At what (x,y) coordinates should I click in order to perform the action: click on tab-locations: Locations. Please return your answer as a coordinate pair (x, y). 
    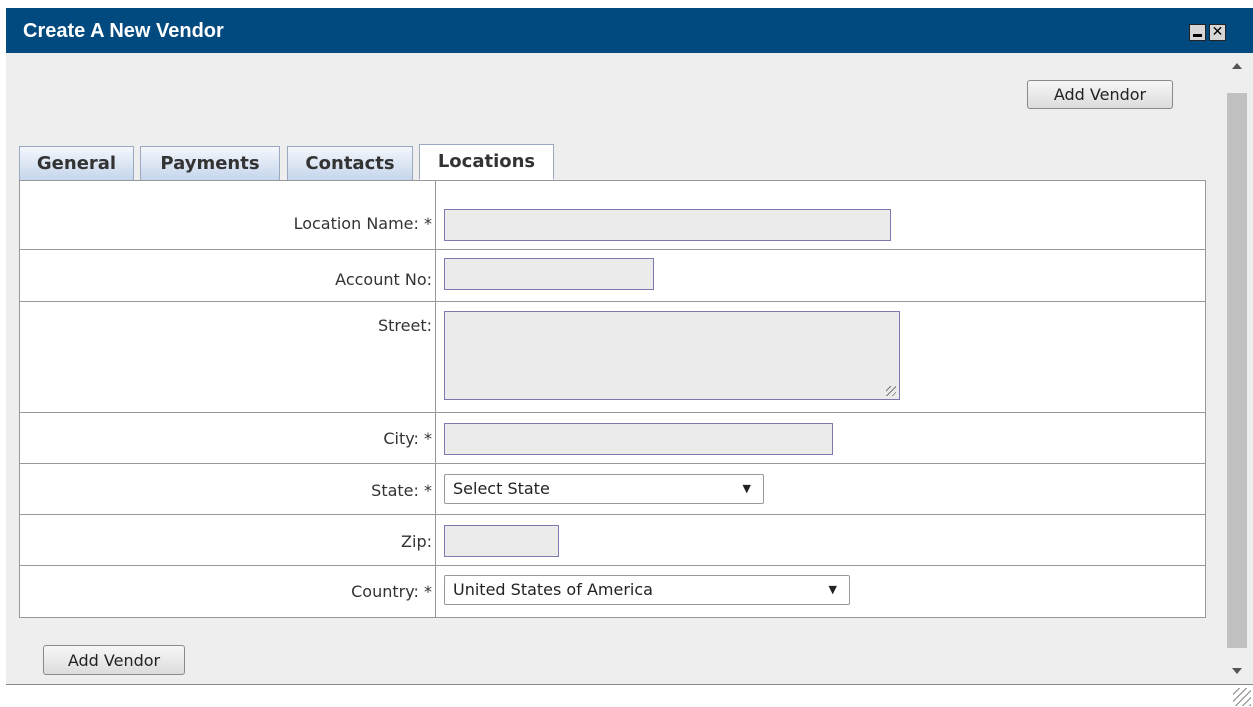
    Looking at the image, I should click on (486, 162).